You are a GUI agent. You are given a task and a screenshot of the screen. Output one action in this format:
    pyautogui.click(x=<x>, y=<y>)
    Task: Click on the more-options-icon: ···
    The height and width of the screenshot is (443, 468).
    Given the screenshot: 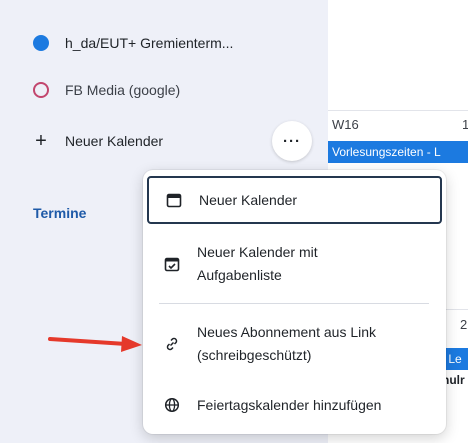 What is the action you would take?
    pyautogui.click(x=292, y=141)
    